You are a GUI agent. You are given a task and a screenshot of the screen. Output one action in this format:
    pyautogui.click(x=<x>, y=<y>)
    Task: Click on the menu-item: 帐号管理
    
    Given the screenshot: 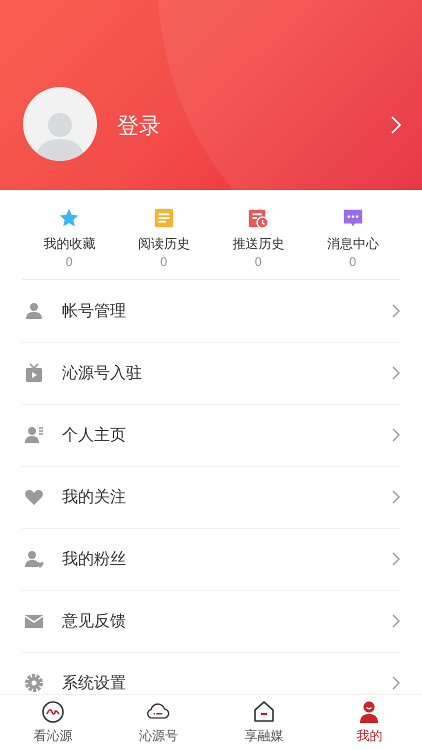 What is the action you would take?
    pyautogui.click(x=211, y=311)
    